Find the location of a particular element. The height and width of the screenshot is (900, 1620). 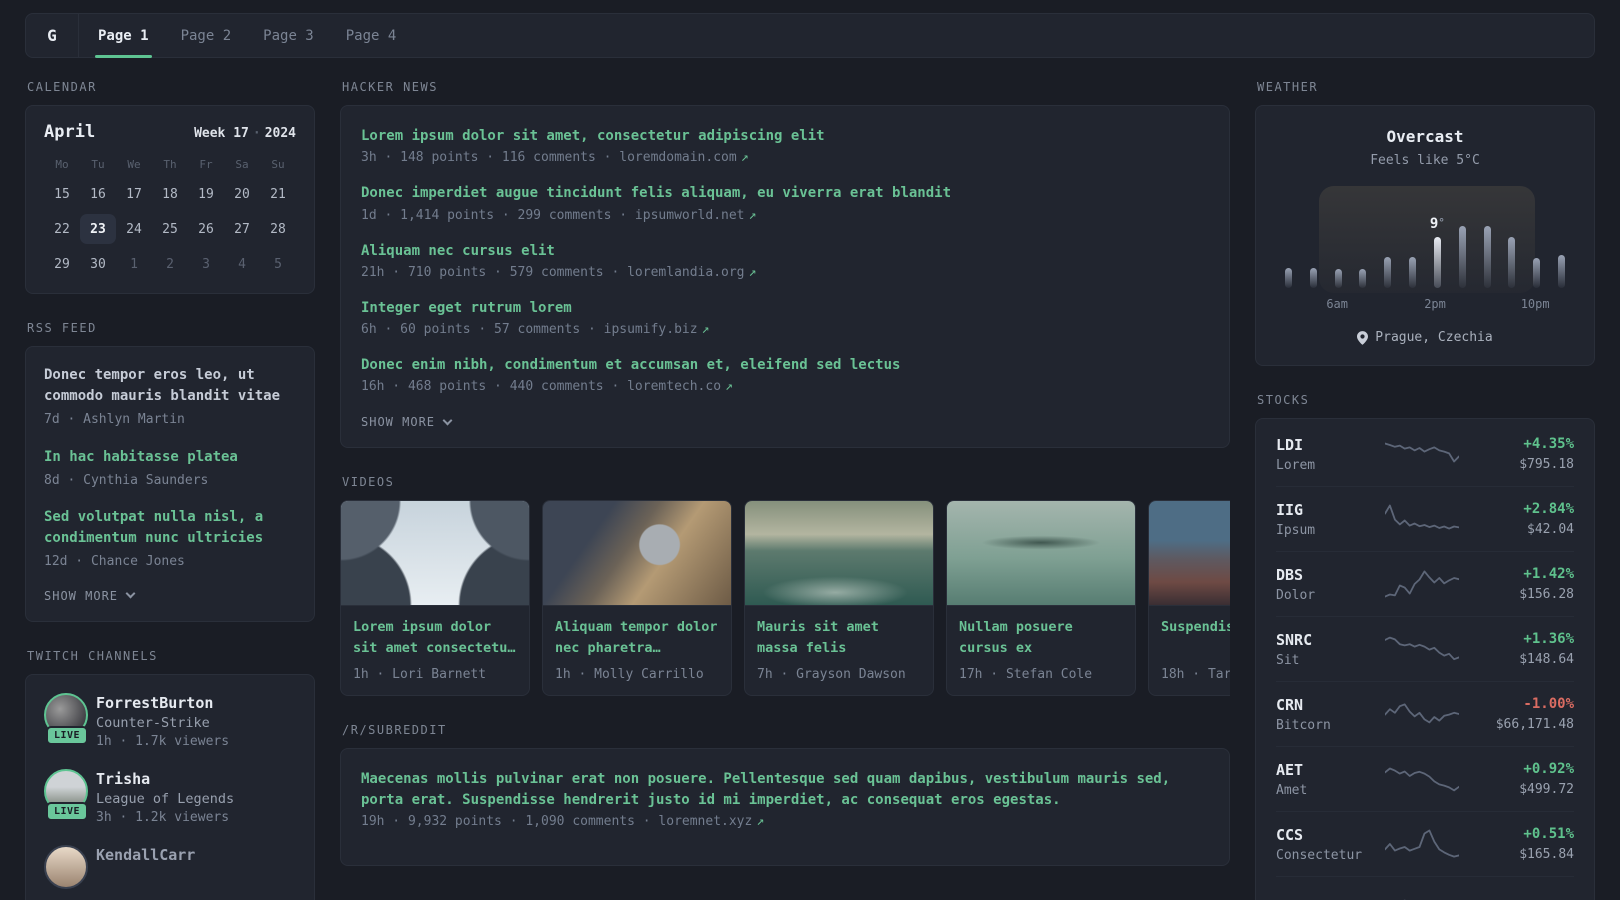

video-title-link: Mauris sit amet massa felis is located at coordinates (839, 638).